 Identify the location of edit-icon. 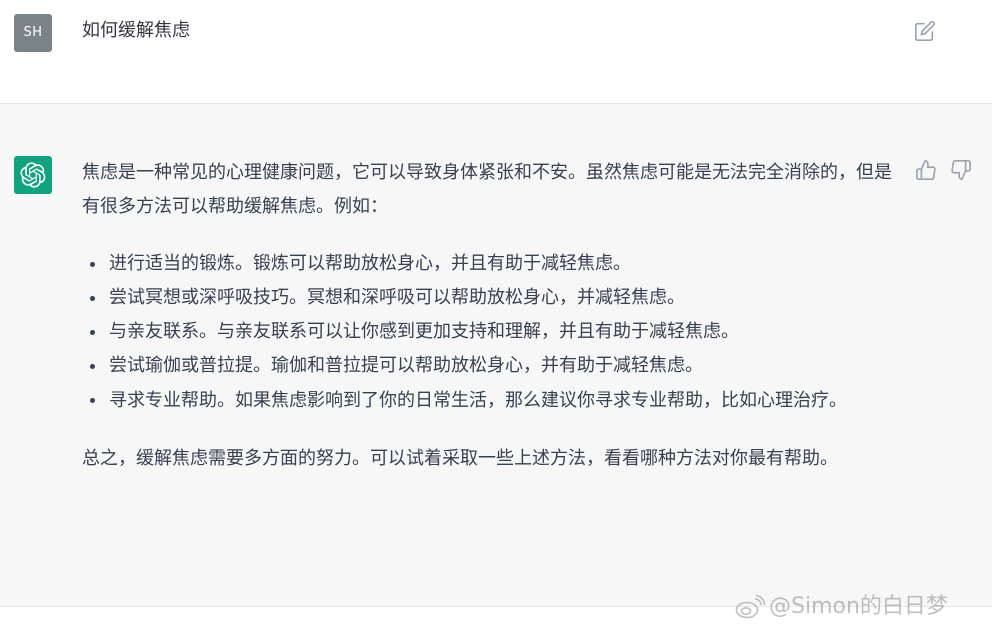
(925, 31).